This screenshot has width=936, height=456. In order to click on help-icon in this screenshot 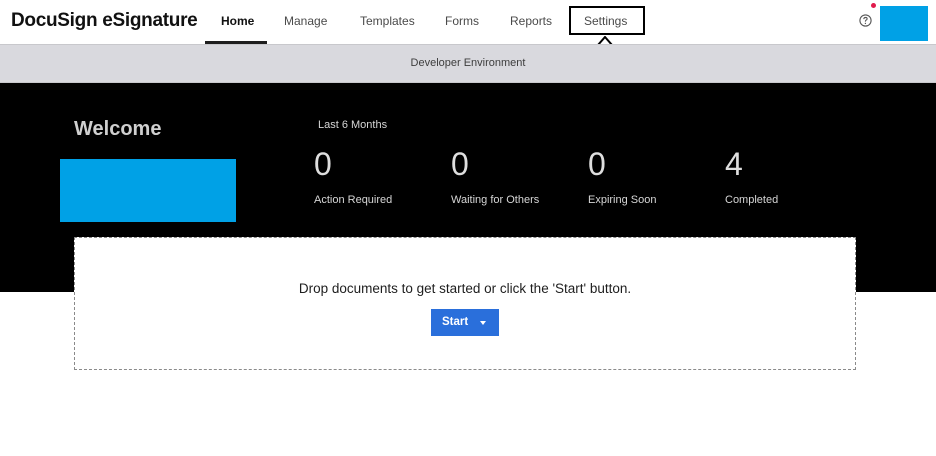, I will do `click(865, 20)`.